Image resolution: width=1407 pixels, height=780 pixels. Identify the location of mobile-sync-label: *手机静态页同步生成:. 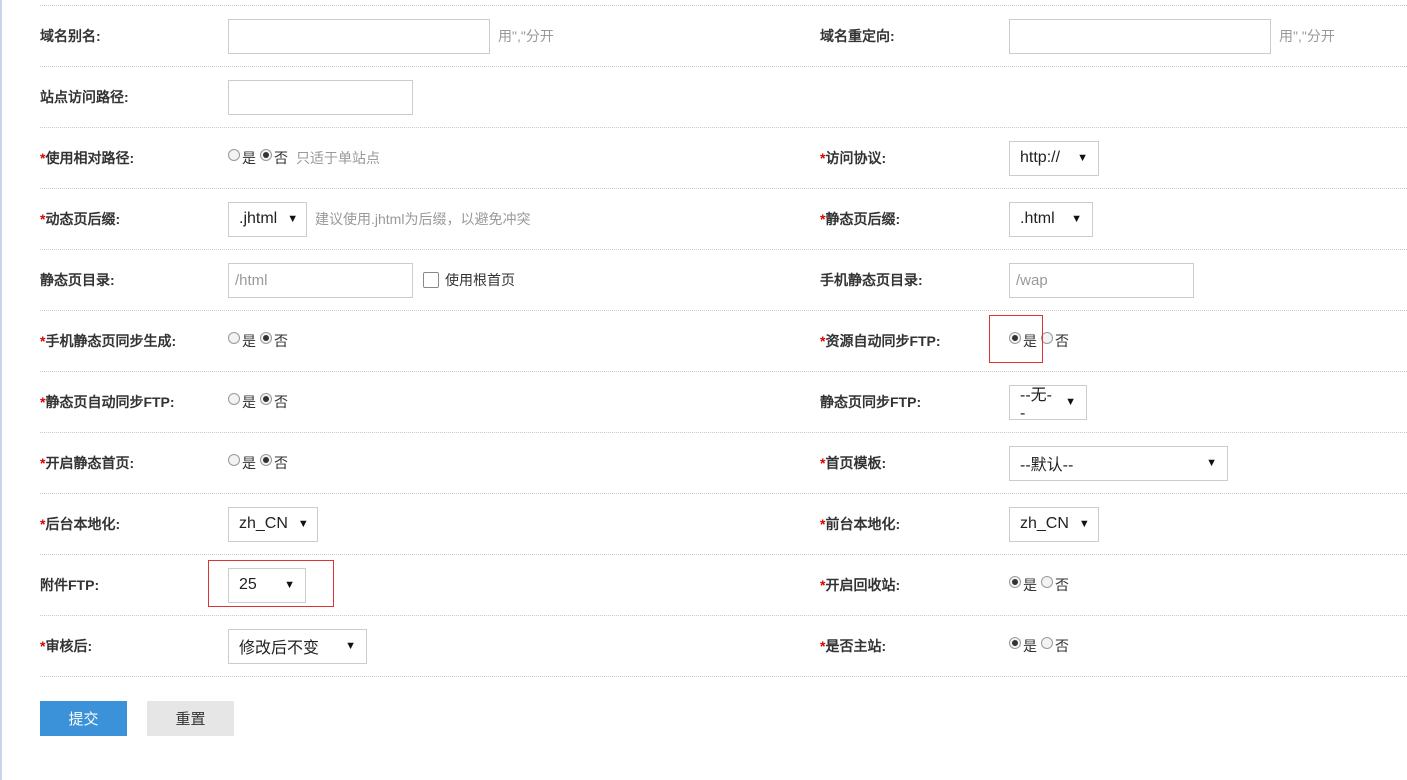
(108, 341).